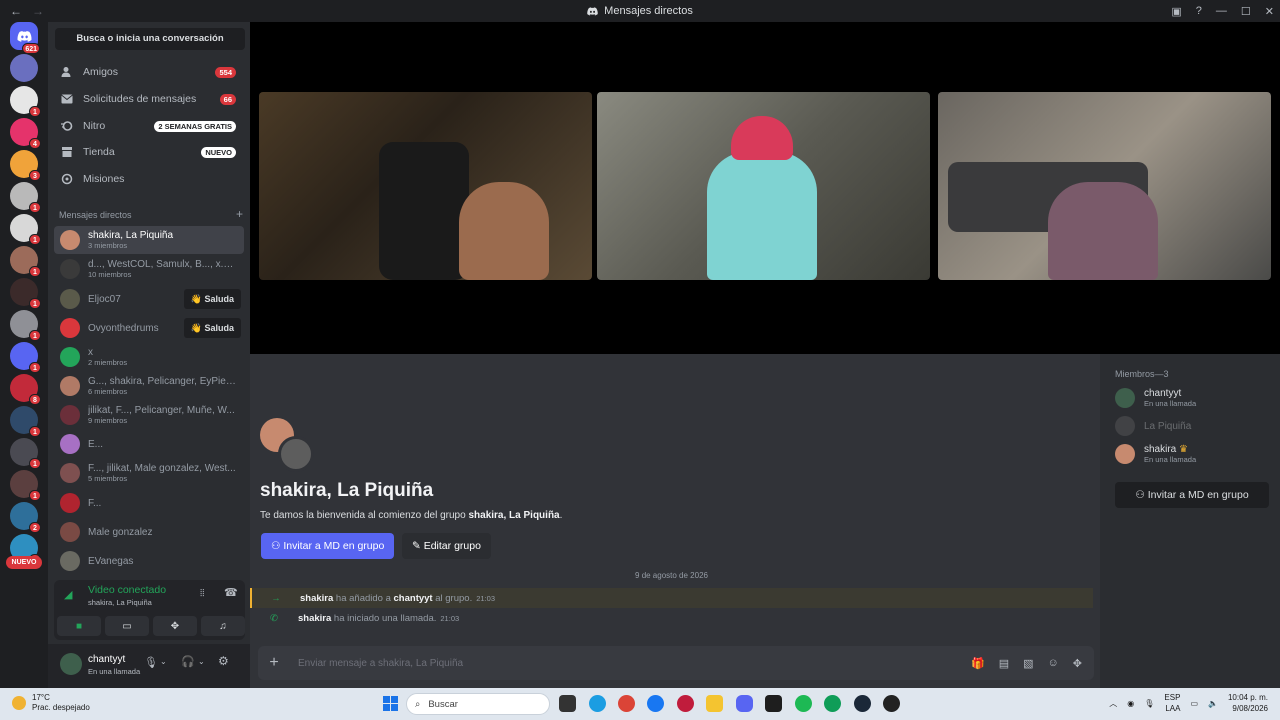  I want to click on weather-widget: 17°C Prac. despejado, so click(51, 703).